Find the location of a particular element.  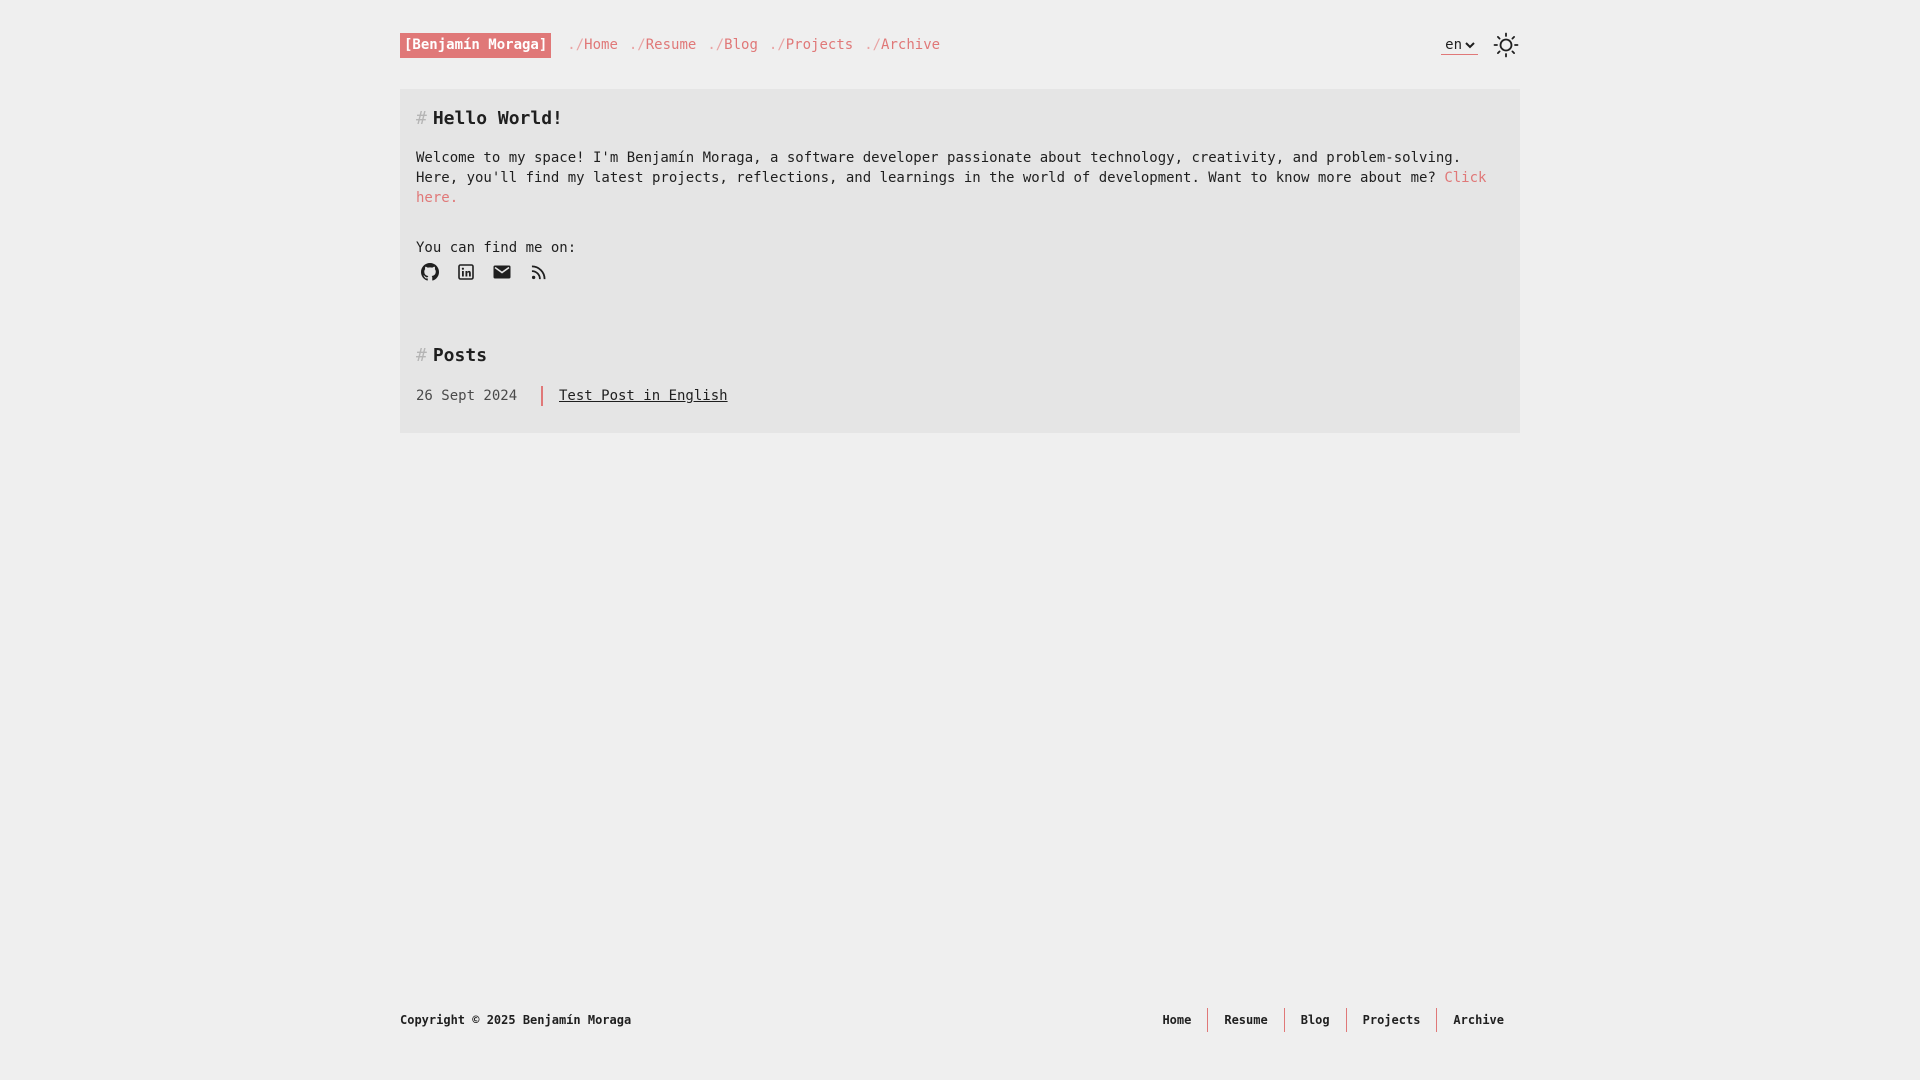

nav-label: Archive is located at coordinates (911, 45).